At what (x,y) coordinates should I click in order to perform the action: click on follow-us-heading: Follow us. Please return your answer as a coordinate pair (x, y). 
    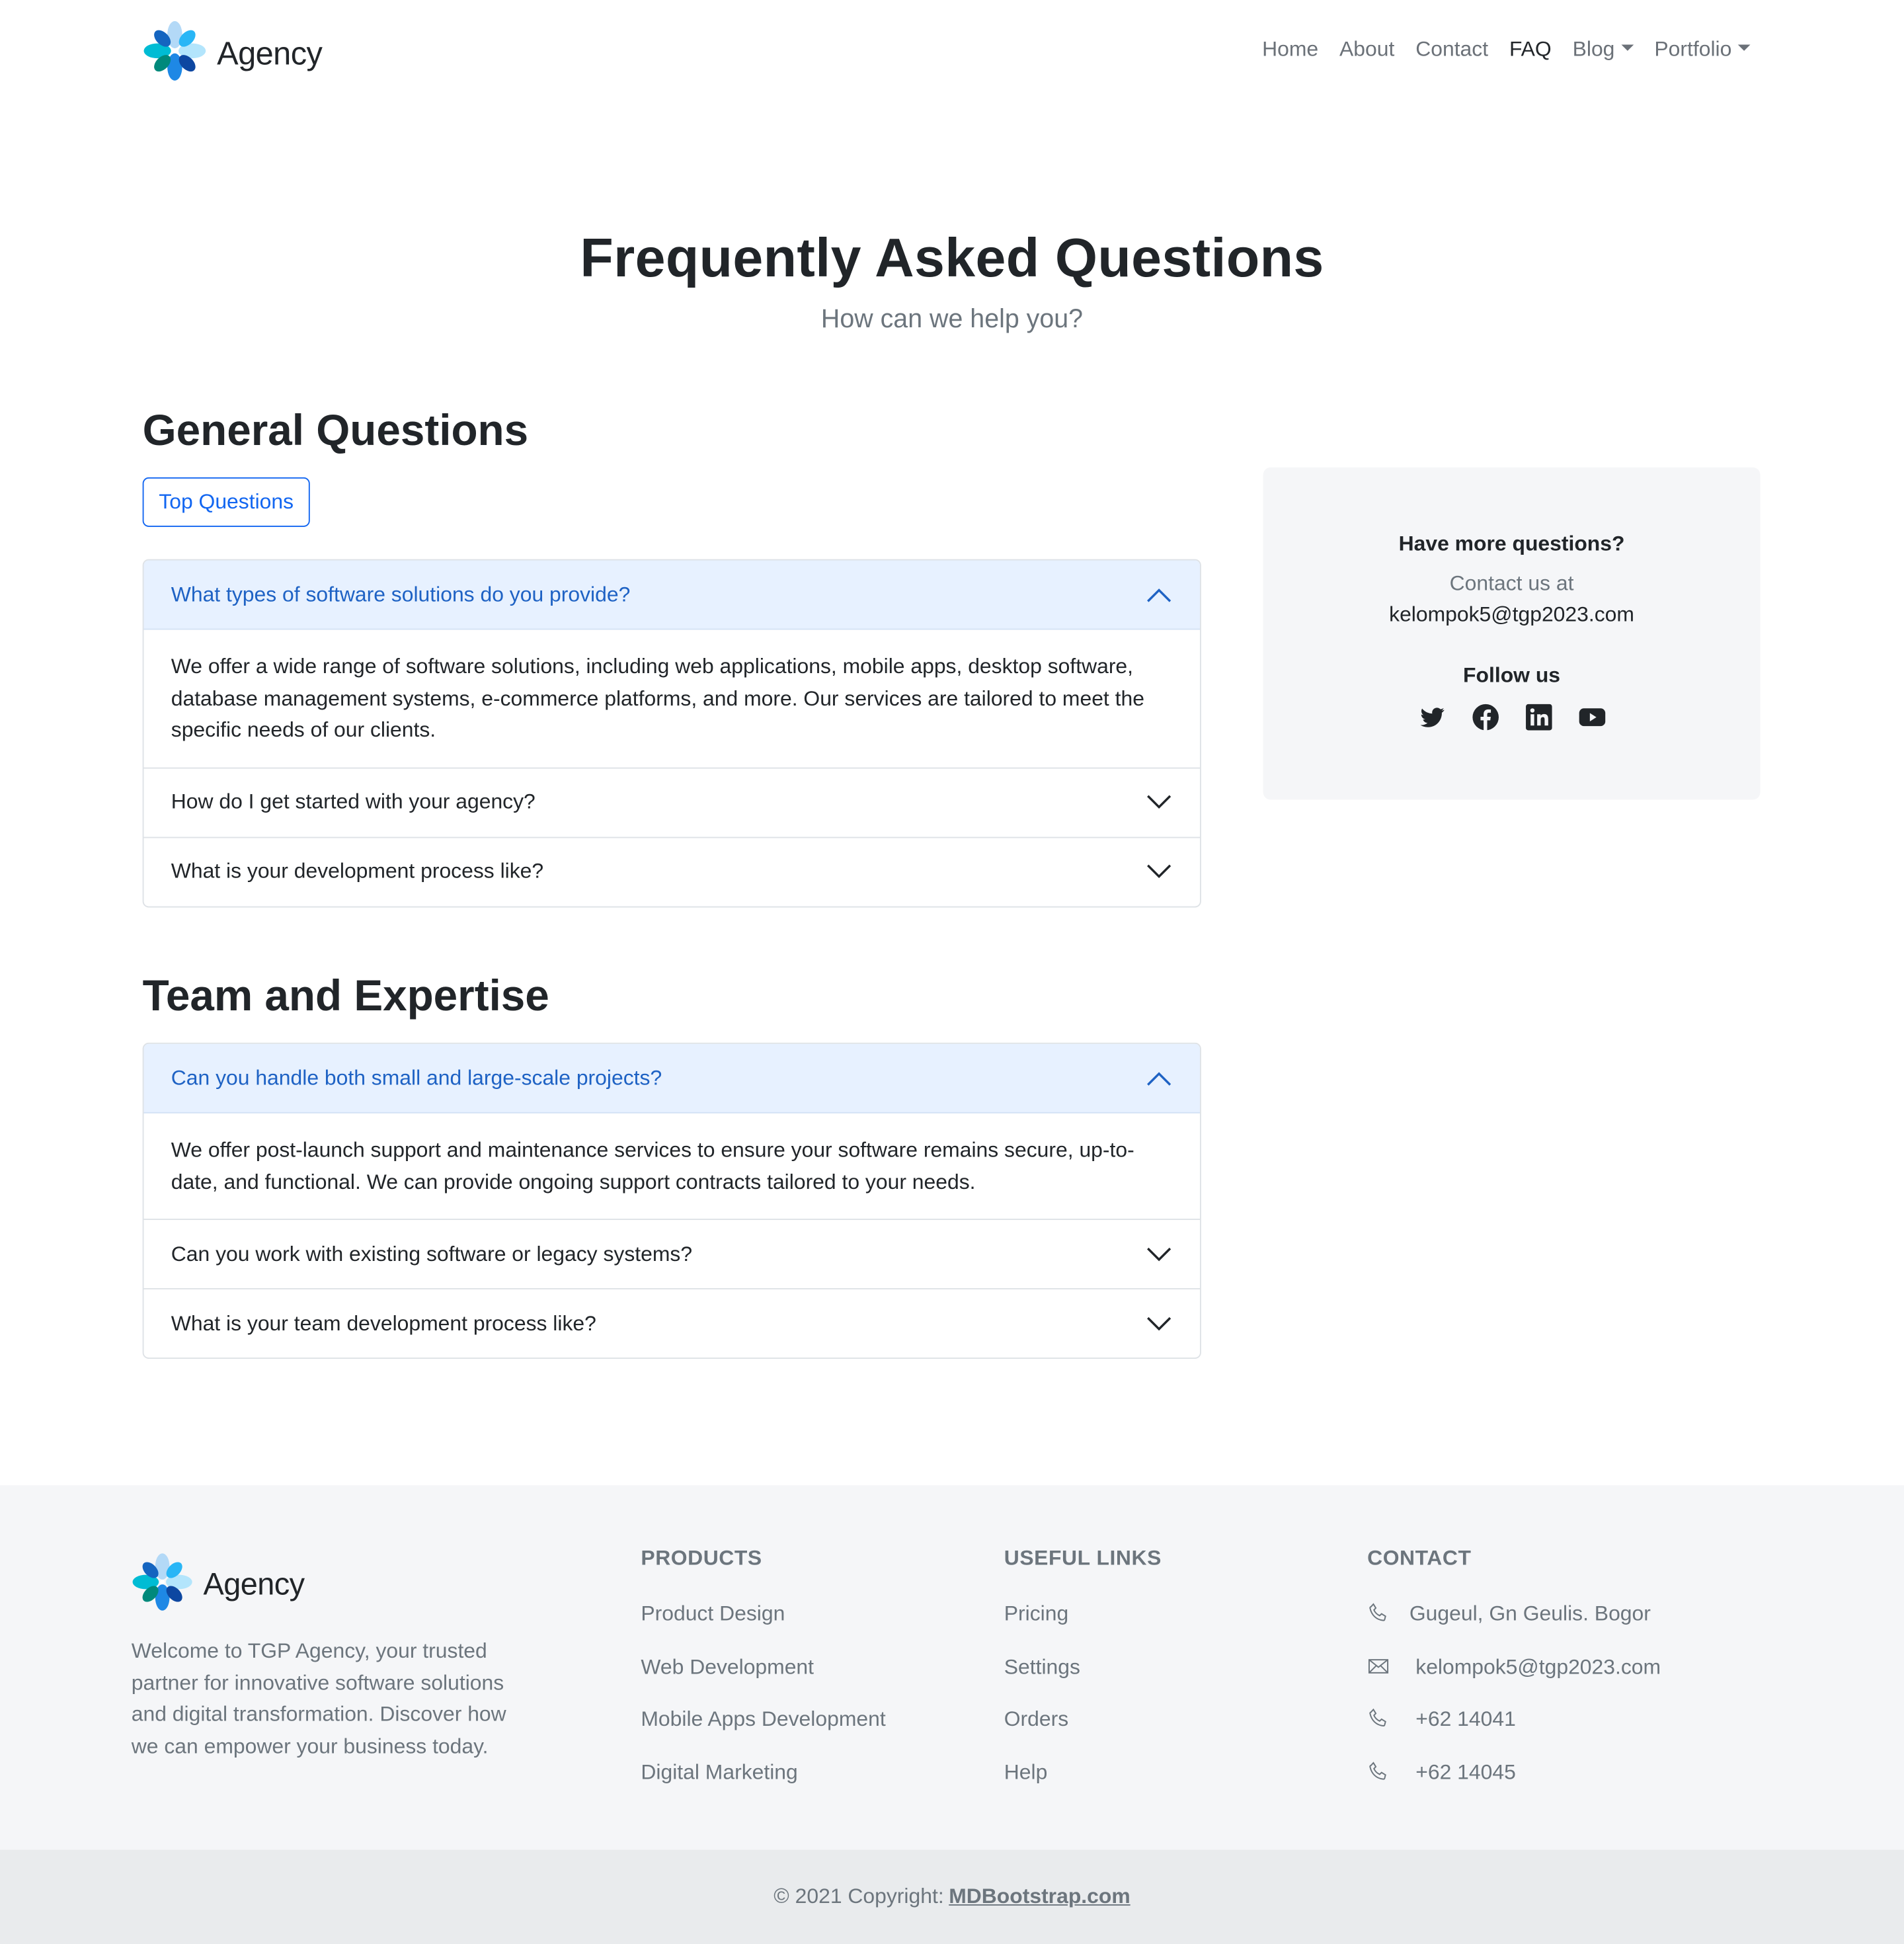
    Looking at the image, I should click on (1512, 675).